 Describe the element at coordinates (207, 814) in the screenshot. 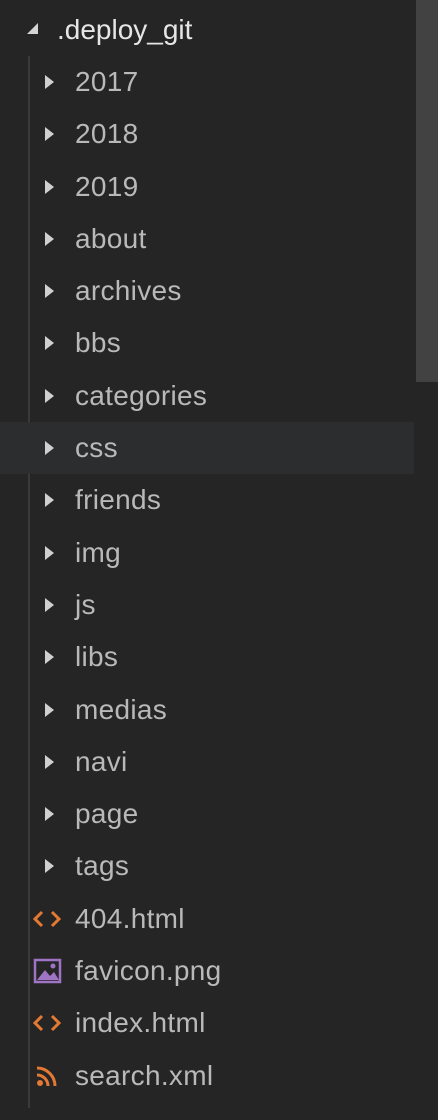

I see `tree-folder-page: page` at that location.